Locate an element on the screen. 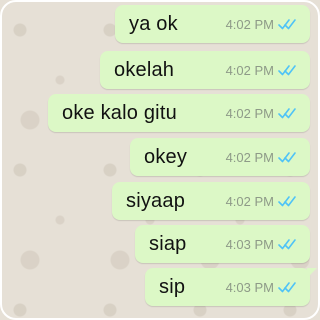 The width and height of the screenshot is (320, 320). message-bubble: siyaap 4:02 PM is located at coordinates (211, 201).